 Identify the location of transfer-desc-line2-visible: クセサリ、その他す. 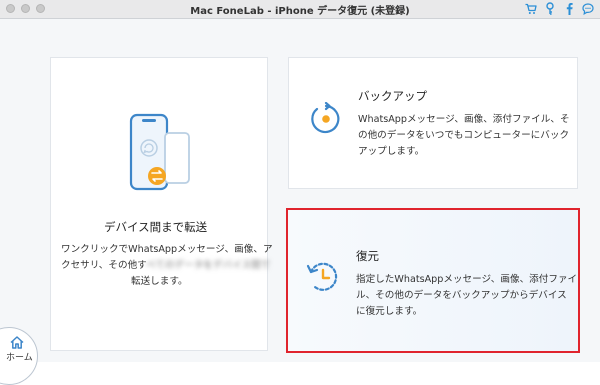
(104, 265).